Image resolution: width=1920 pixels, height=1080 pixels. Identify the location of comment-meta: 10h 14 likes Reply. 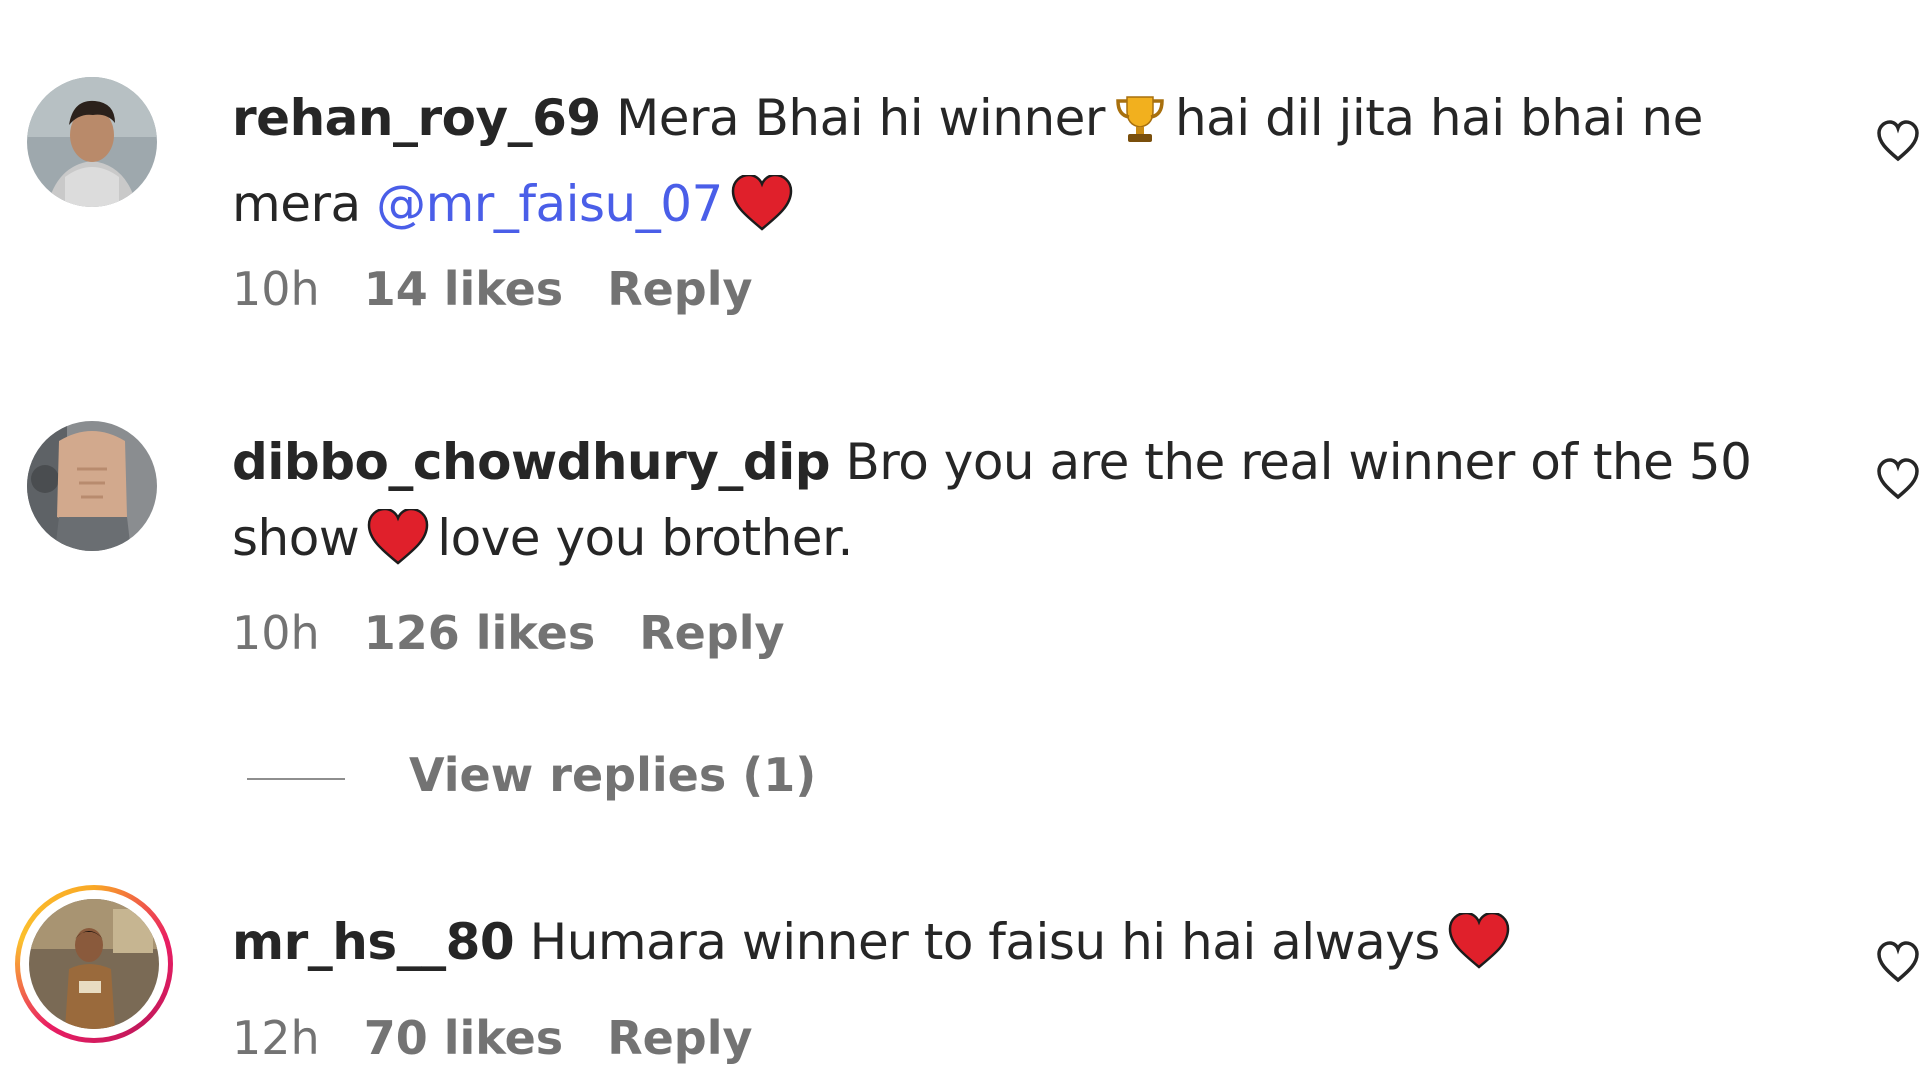
(514, 289).